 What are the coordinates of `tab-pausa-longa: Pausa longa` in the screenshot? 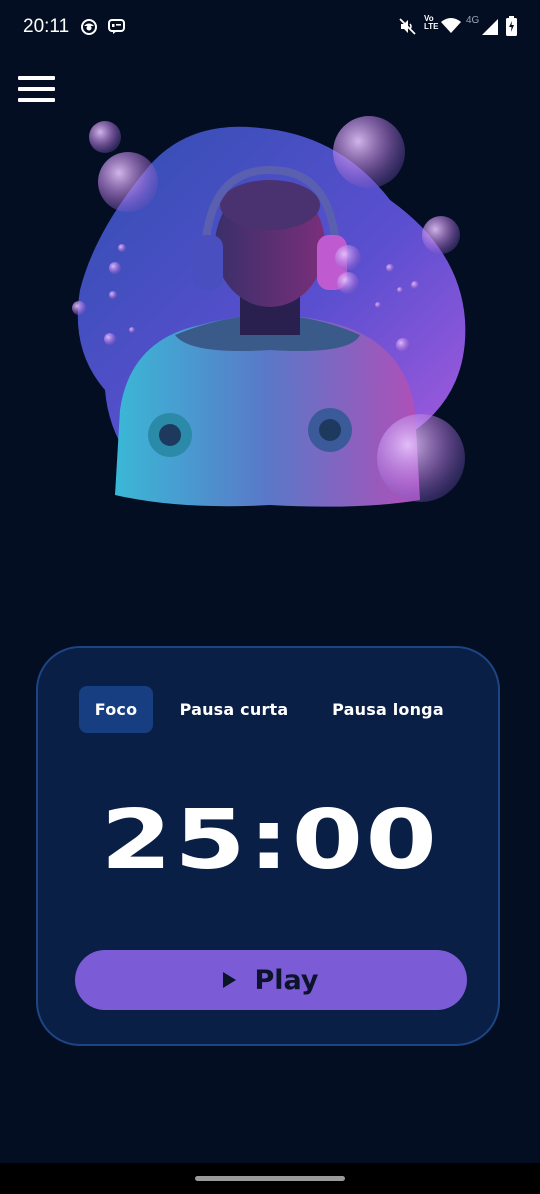 It's located at (388, 709).